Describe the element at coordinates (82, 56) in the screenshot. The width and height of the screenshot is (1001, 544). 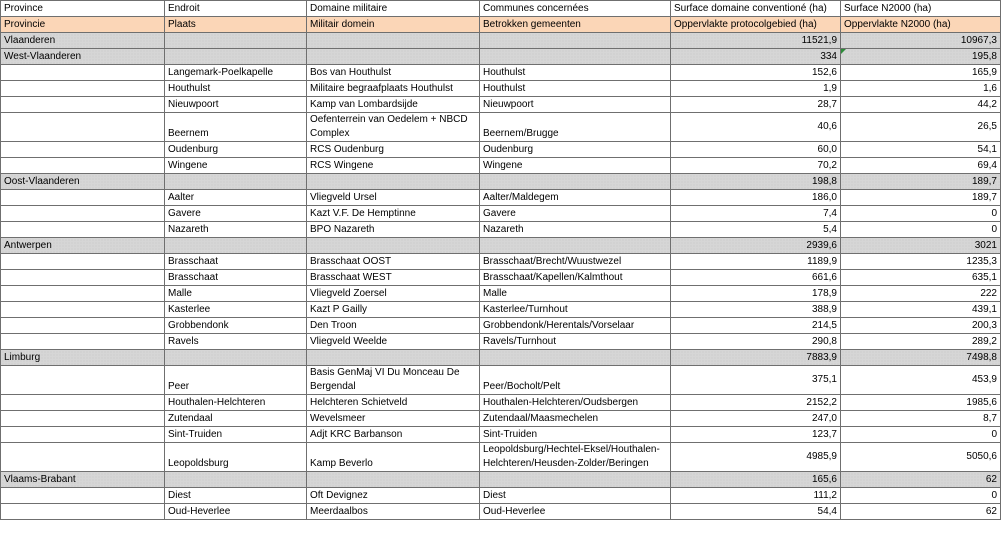
I see `cell-province: West-Vlaanderen` at that location.